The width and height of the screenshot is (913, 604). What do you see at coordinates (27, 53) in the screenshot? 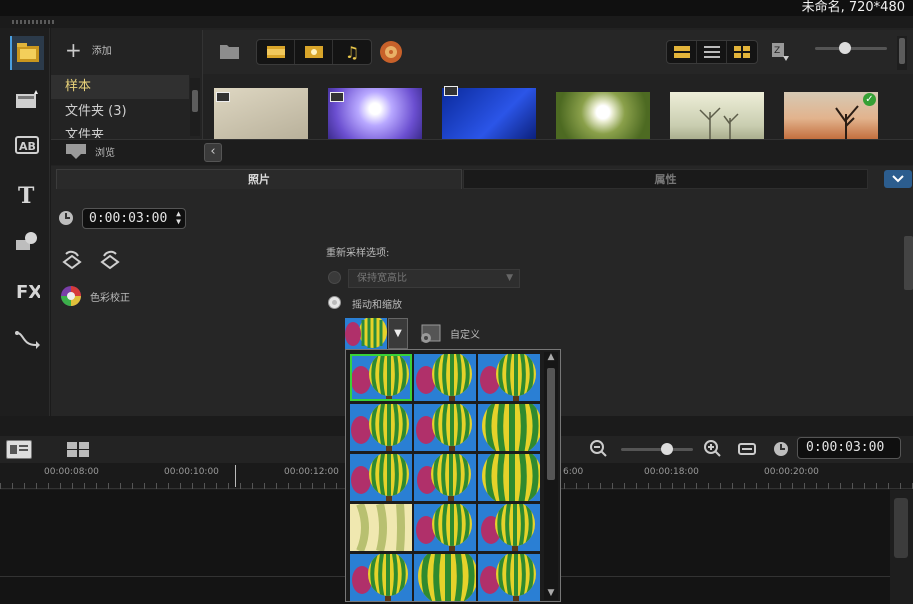
I see `media-library-icon` at bounding box center [27, 53].